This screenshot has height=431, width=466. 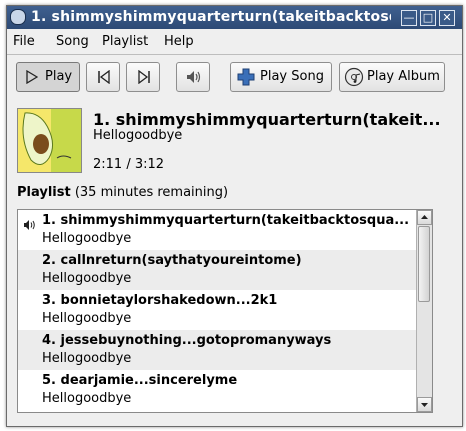 What do you see at coordinates (151, 192) in the screenshot?
I see `playlist-remaining: (35 minutes remaining)` at bounding box center [151, 192].